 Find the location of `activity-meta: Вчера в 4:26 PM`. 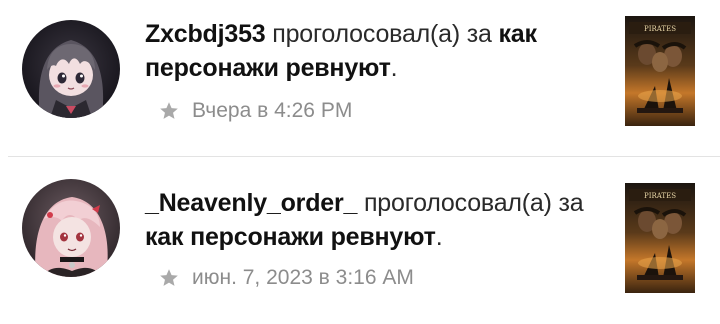

activity-meta: Вчера в 4:26 PM is located at coordinates (255, 111).